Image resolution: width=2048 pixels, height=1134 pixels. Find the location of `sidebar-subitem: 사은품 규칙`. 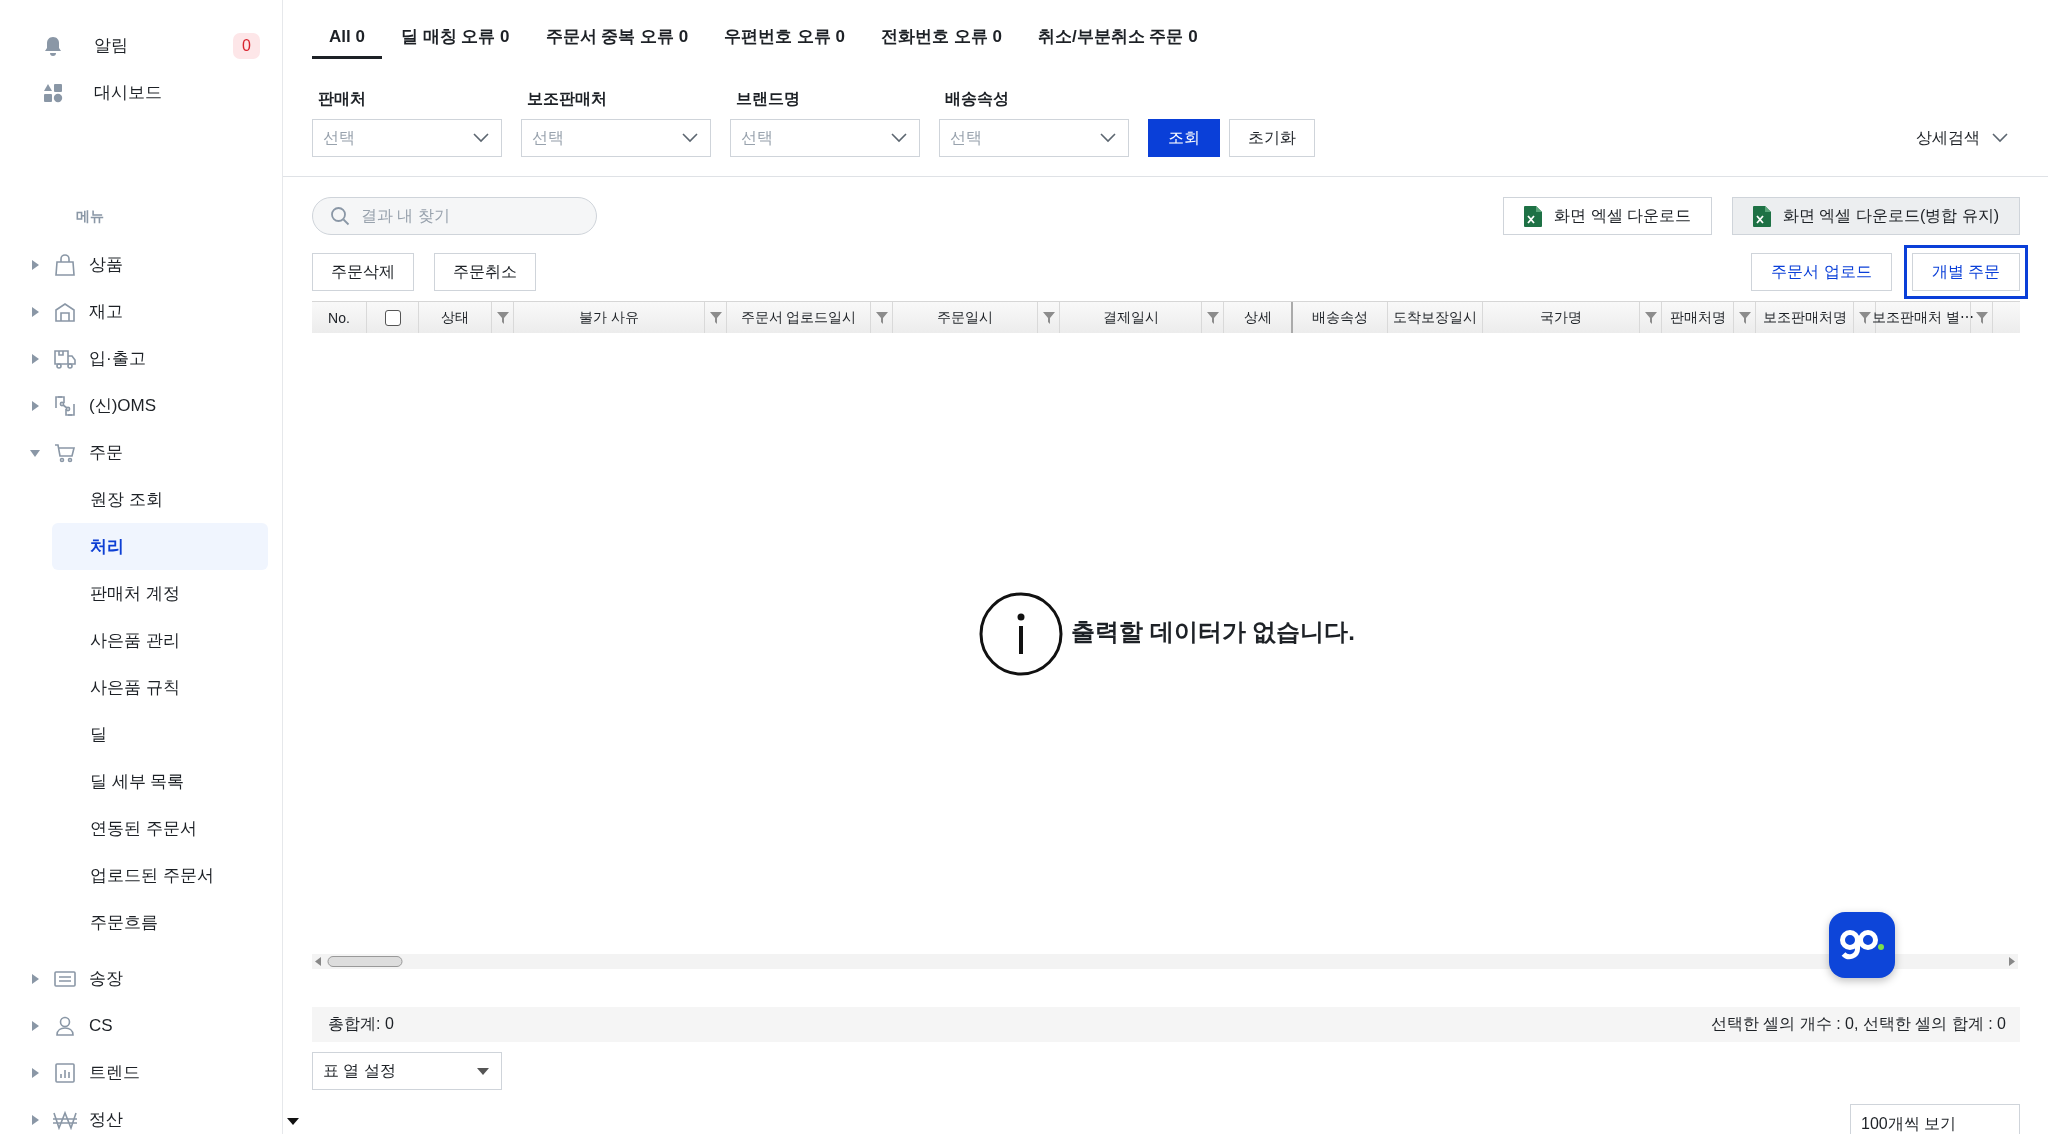

sidebar-subitem: 사은품 규칙 is located at coordinates (160, 687).